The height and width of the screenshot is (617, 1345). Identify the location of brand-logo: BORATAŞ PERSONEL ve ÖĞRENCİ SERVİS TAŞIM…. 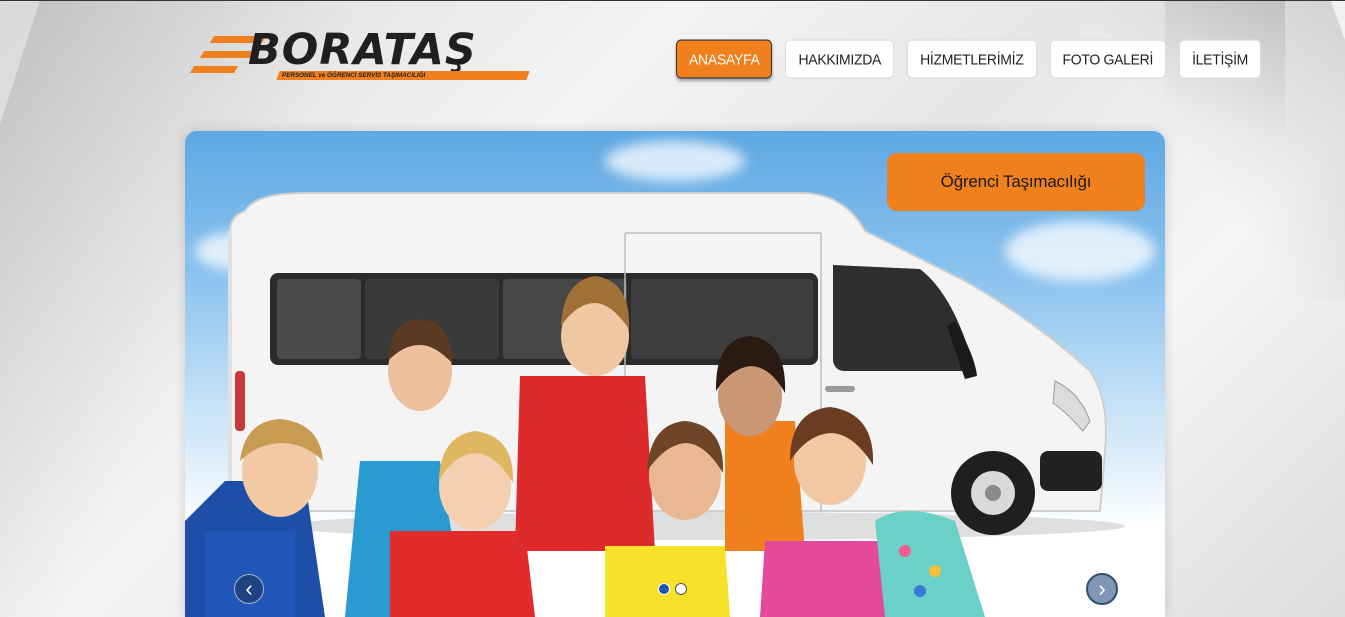
(368, 56).